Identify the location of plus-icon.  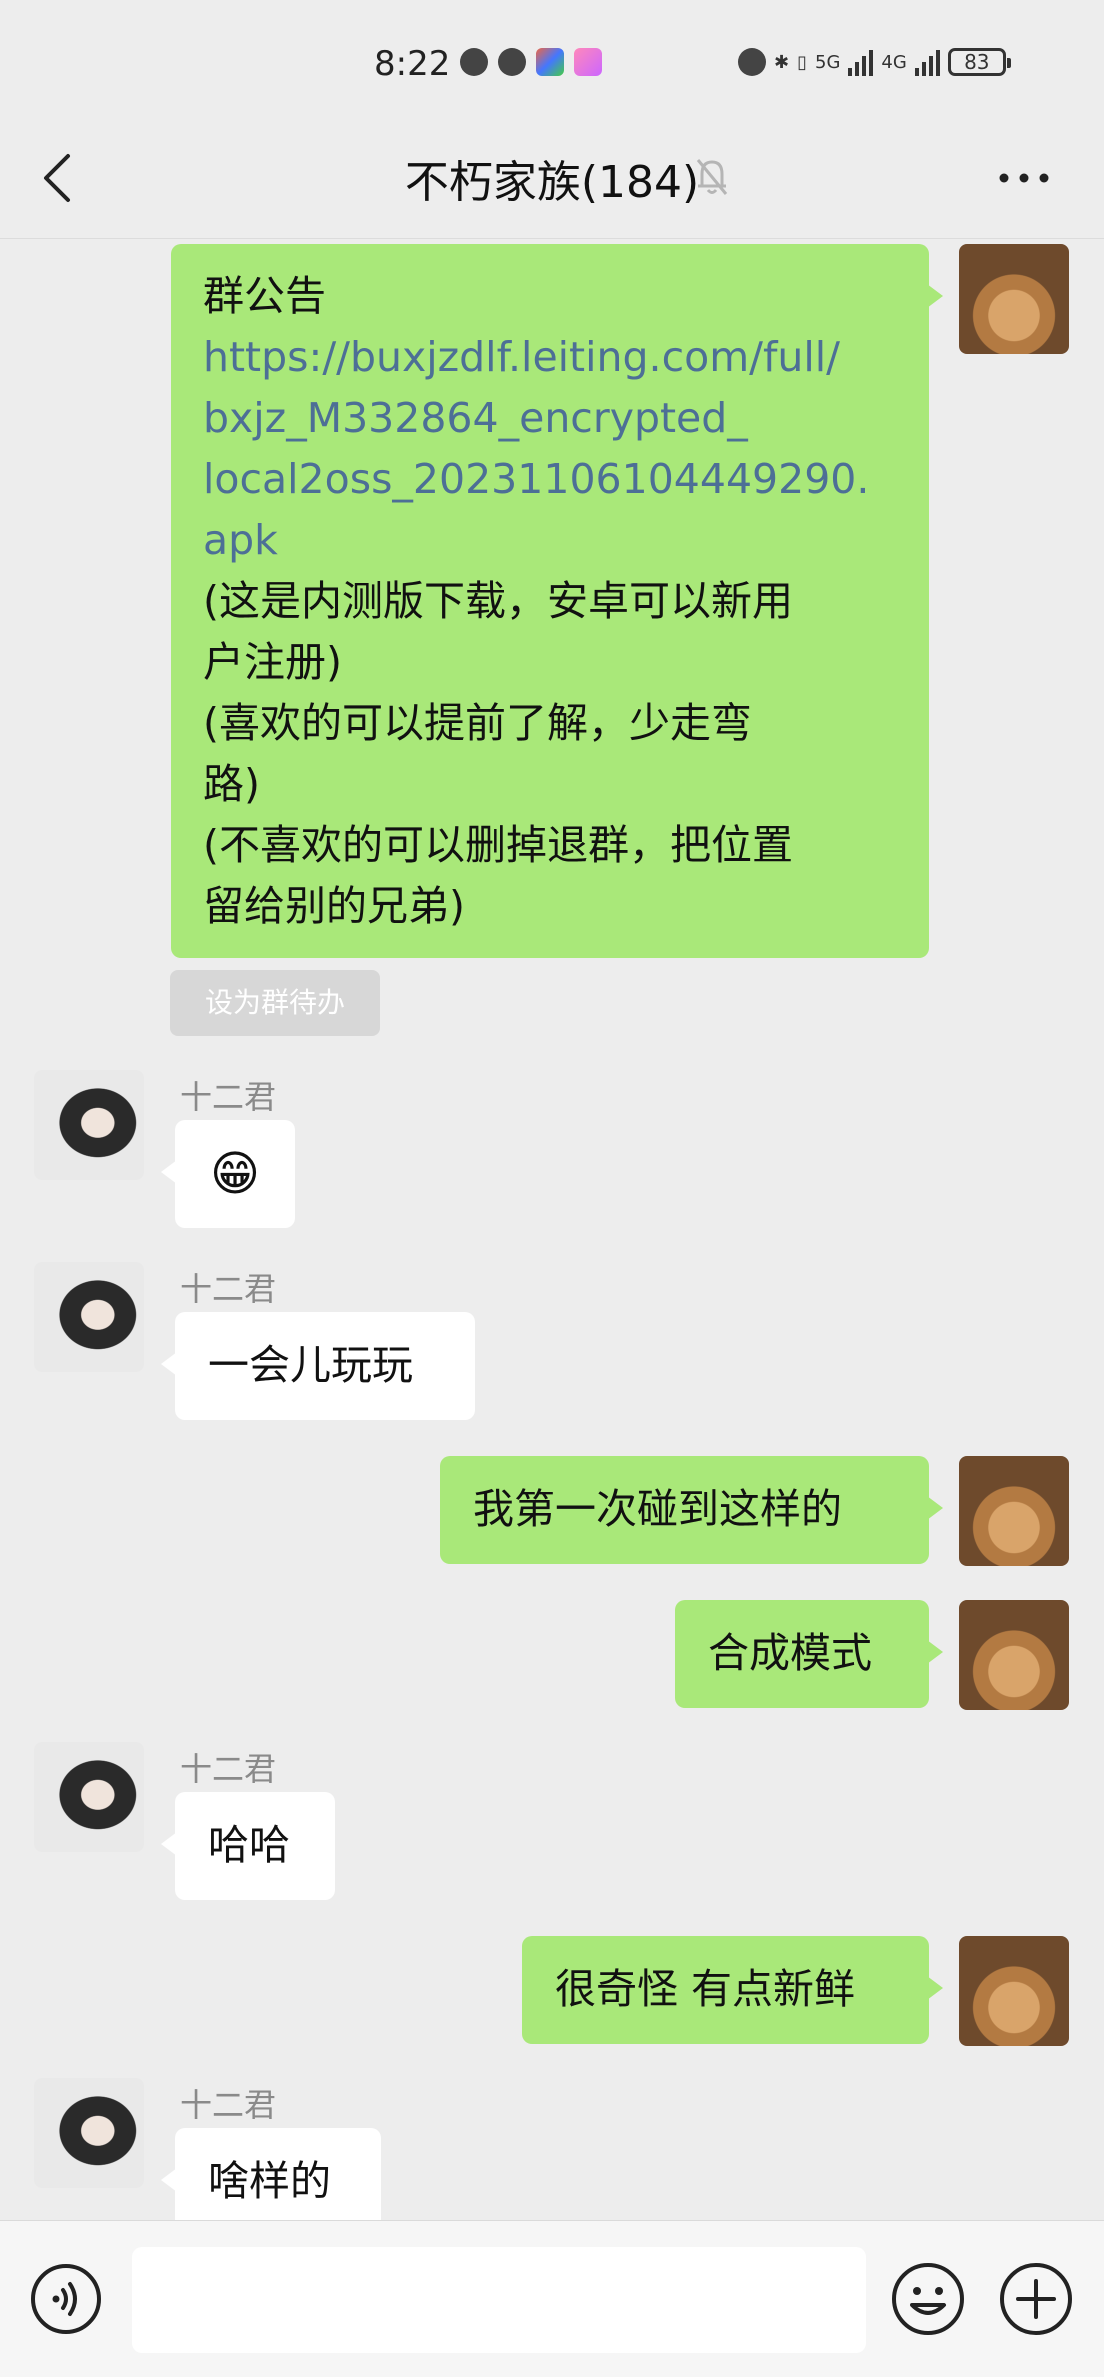
(1036, 2299).